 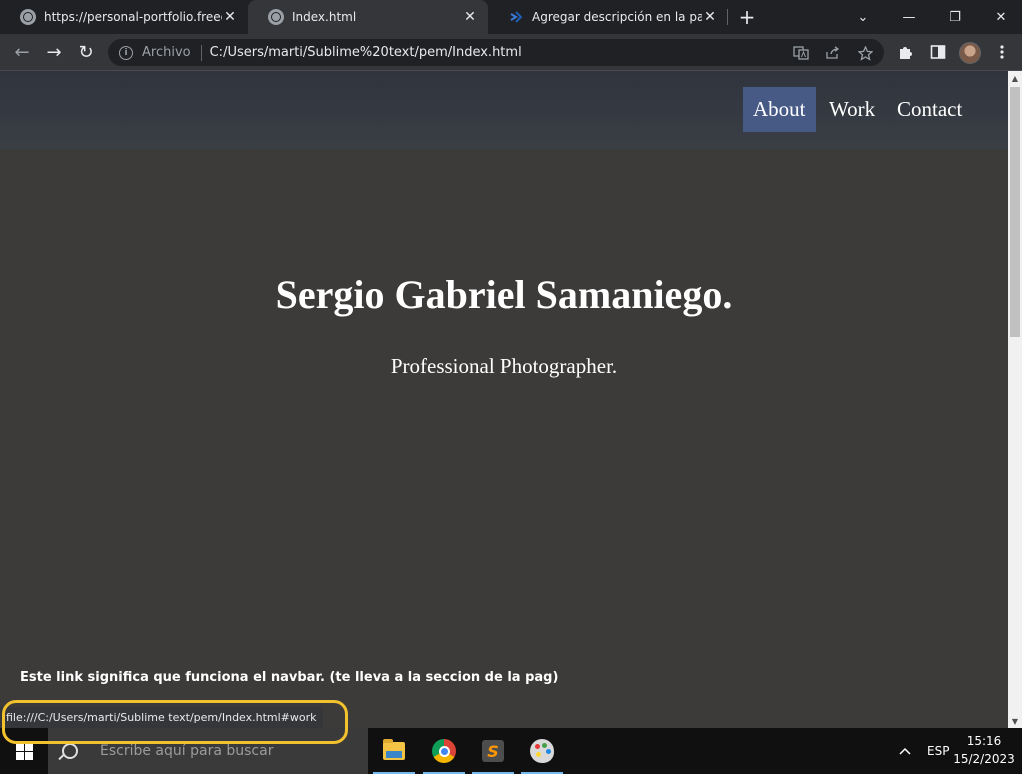 I want to click on chrome-icon, so click(x=444, y=751).